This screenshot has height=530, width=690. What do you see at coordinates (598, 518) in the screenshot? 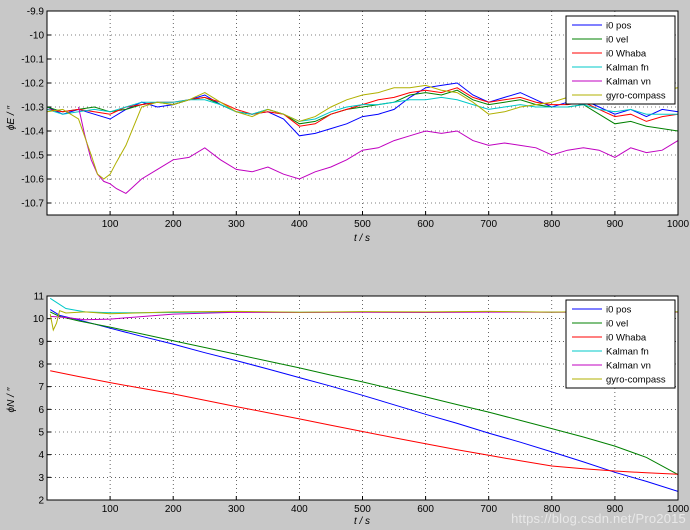
I see `watermark: https://blog.csdn.net/Pro2015` at bounding box center [598, 518].